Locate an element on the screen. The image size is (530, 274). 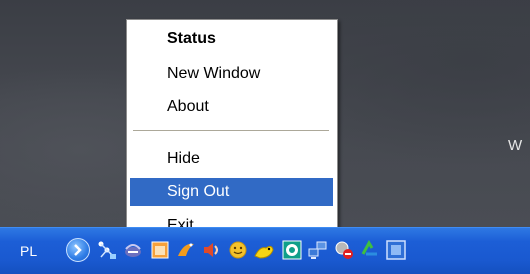
smiley-icon is located at coordinates (238, 250).